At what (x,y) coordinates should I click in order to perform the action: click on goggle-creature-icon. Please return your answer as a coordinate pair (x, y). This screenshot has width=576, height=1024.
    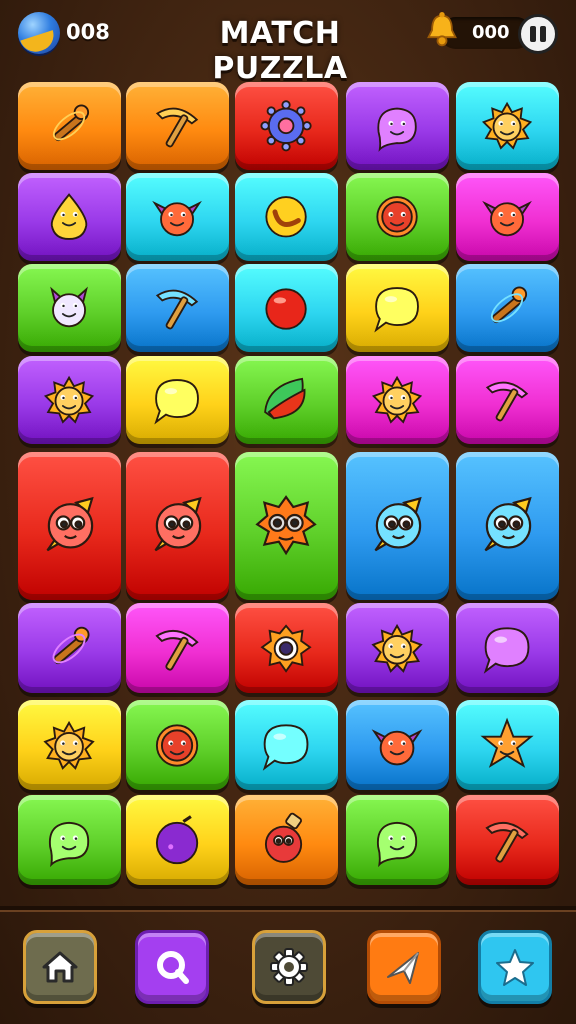
    Looking at the image, I should click on (286, 525).